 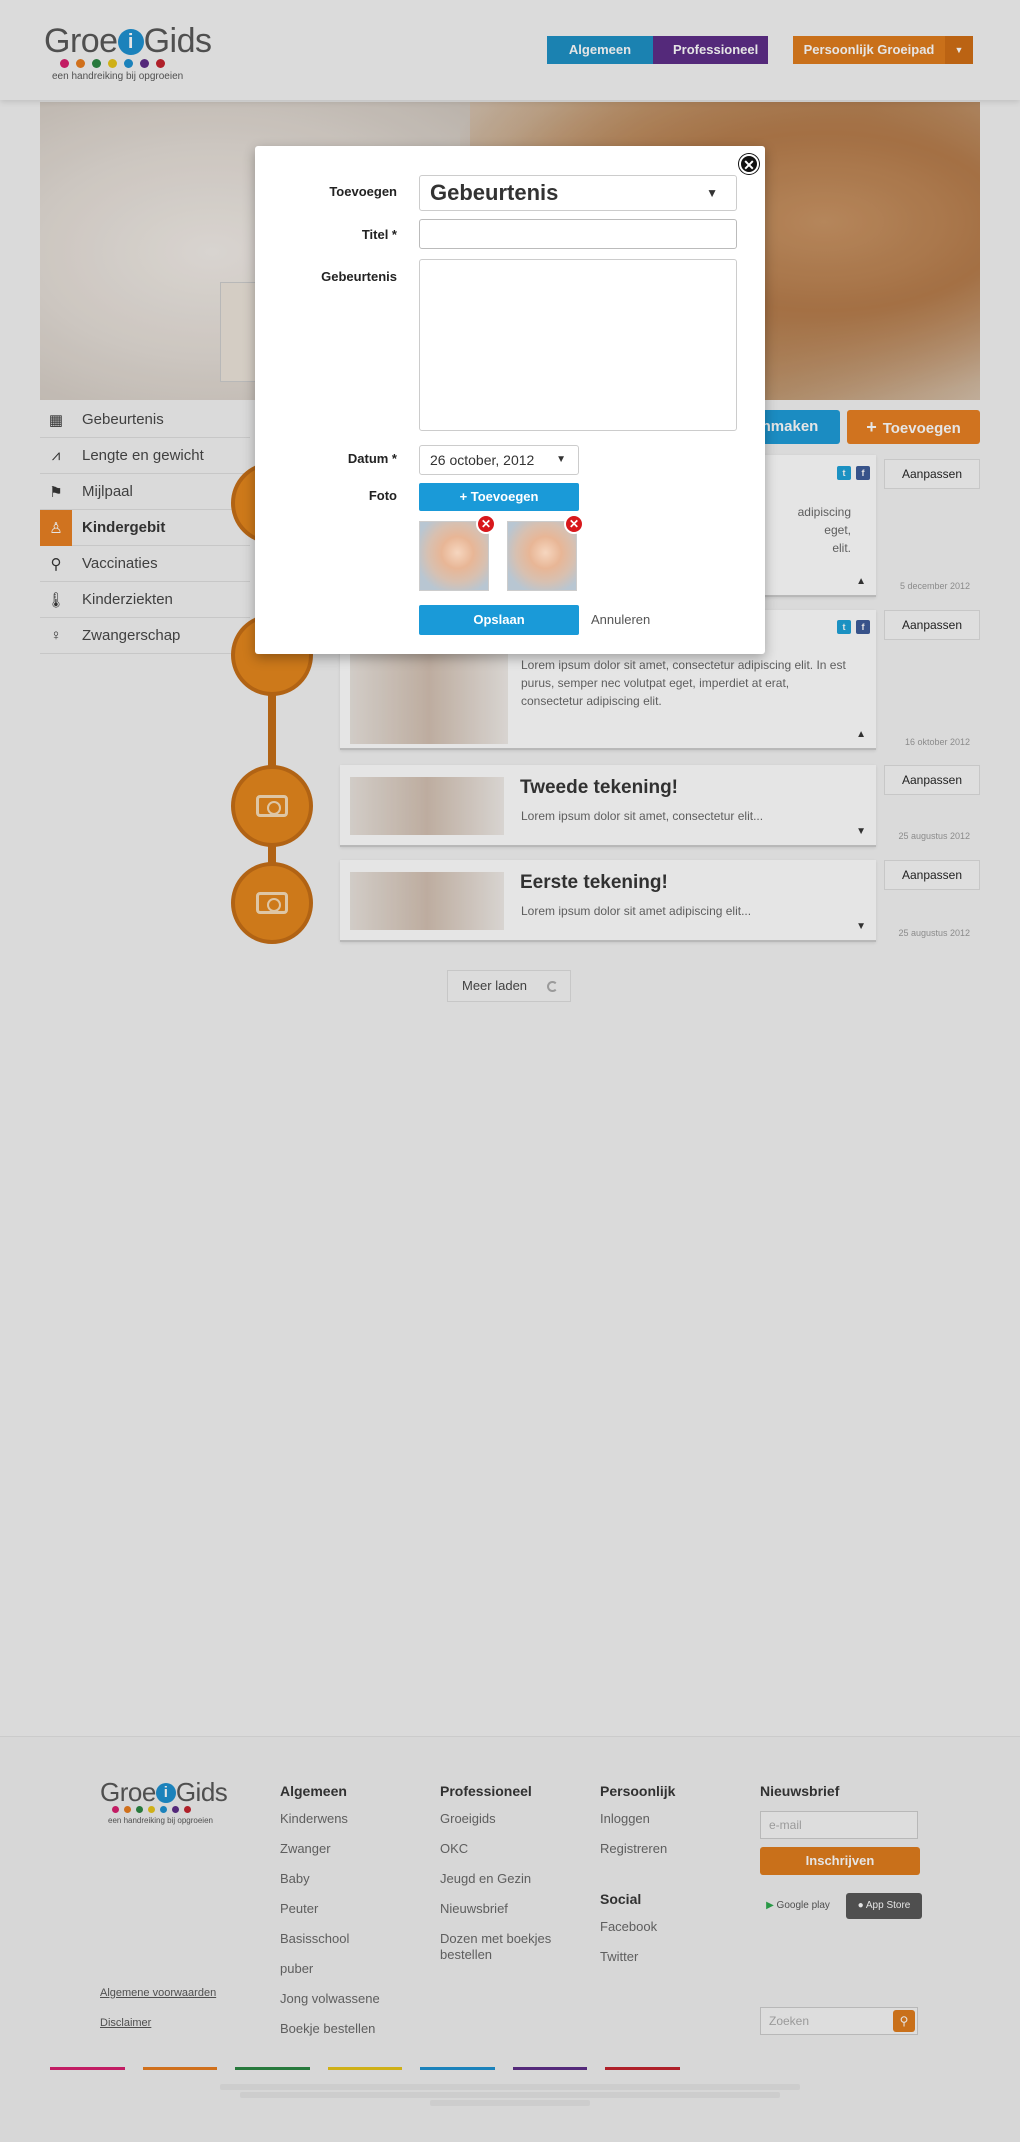 What do you see at coordinates (620, 619) in the screenshot?
I see `cancel-link: Annuleren` at bounding box center [620, 619].